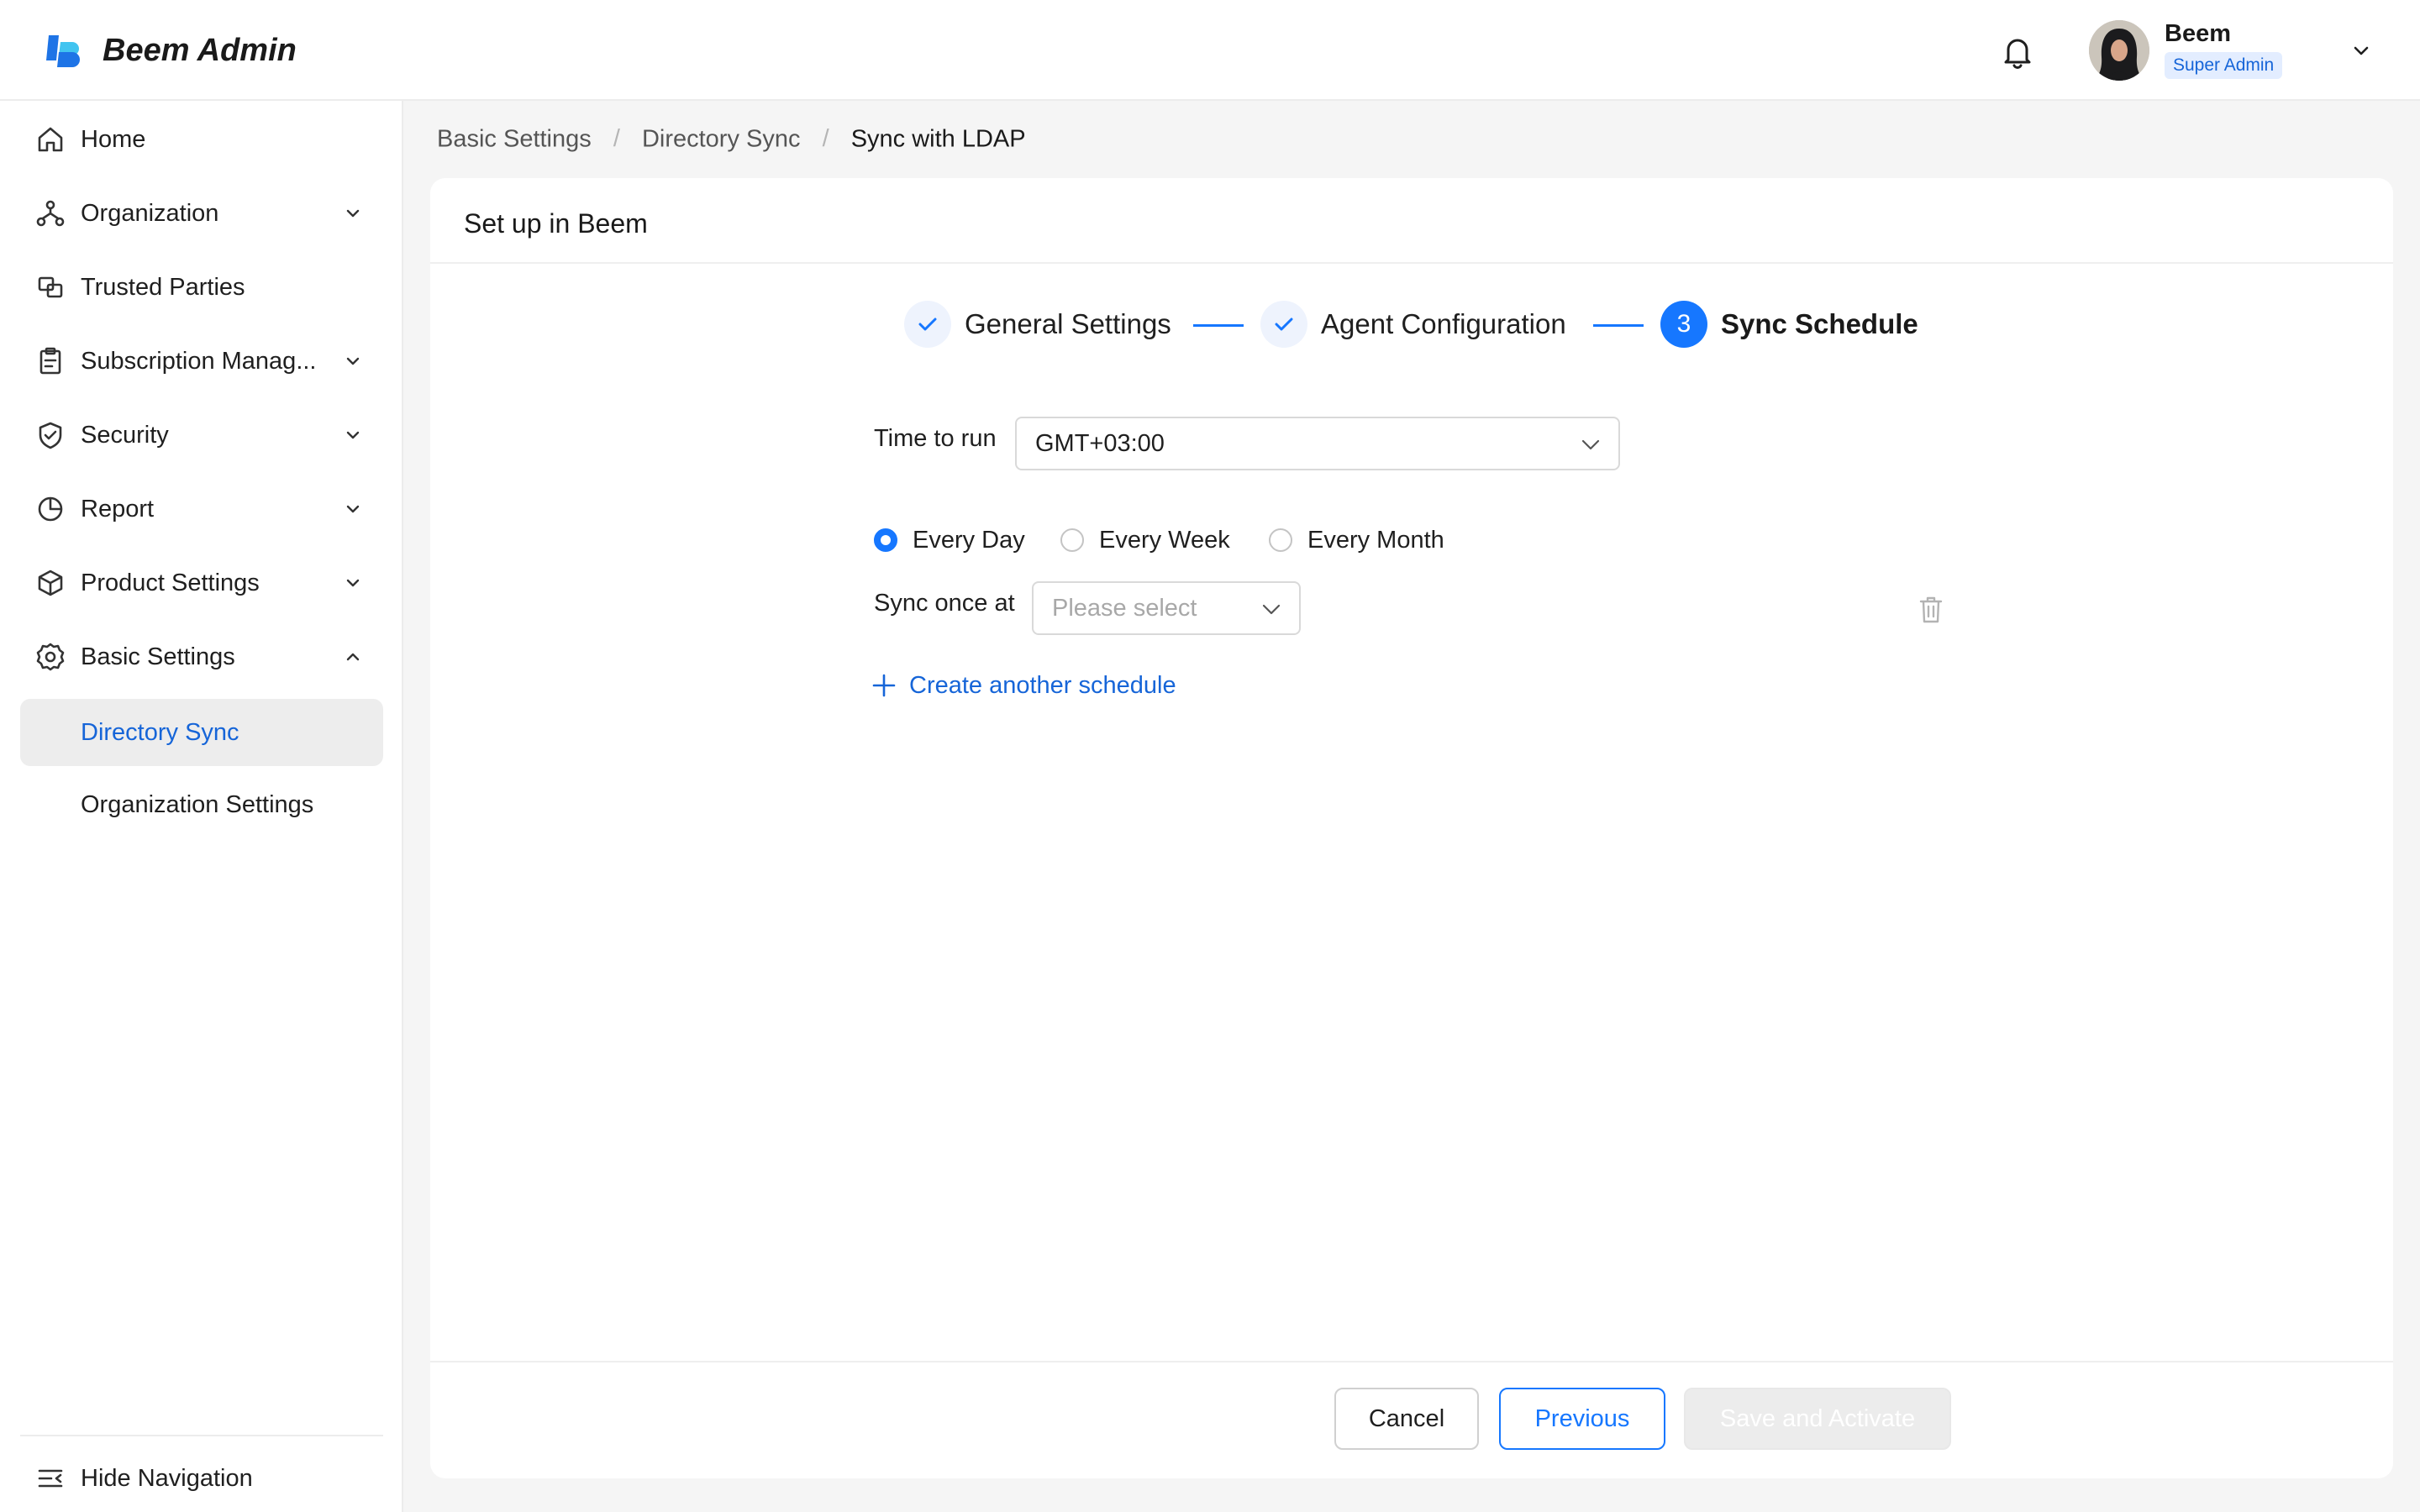 This screenshot has width=2420, height=1512. What do you see at coordinates (64, 50) in the screenshot?
I see `beem-logo` at bounding box center [64, 50].